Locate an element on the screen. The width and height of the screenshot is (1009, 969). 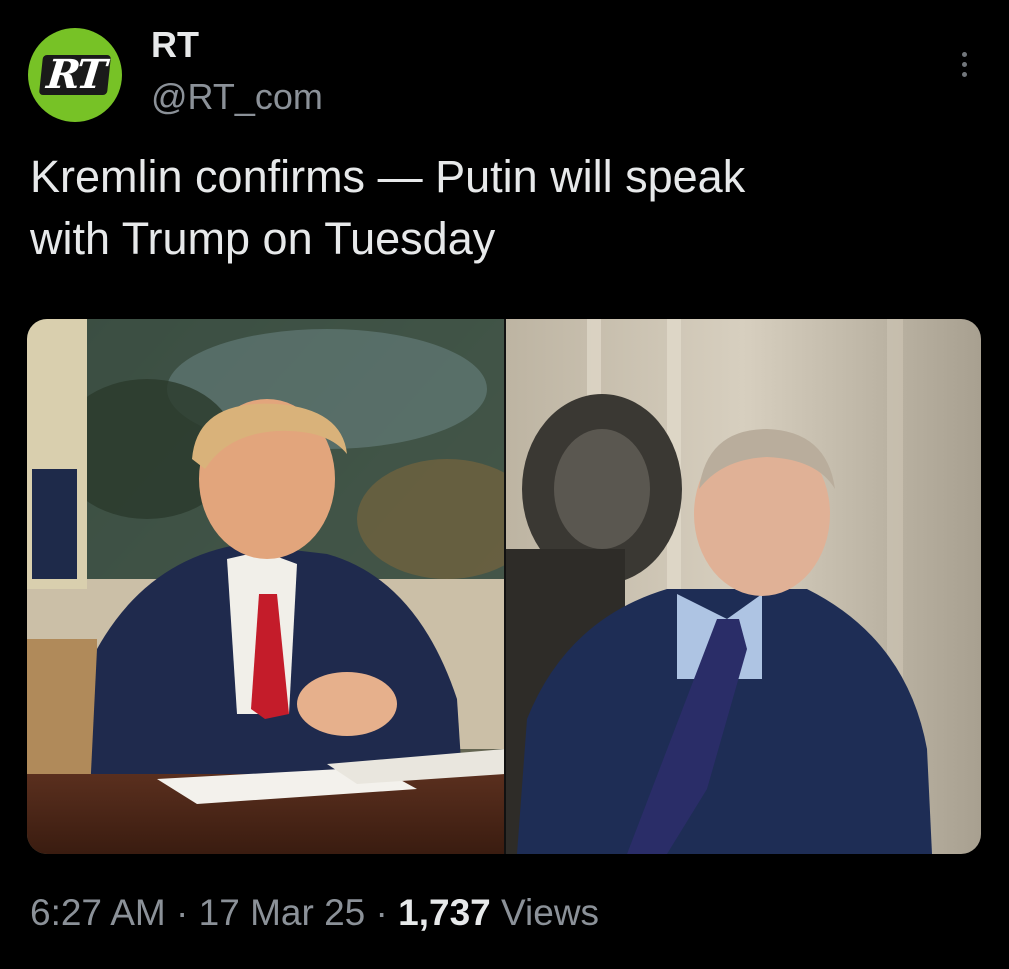
author-display-name: RT is located at coordinates (175, 45).